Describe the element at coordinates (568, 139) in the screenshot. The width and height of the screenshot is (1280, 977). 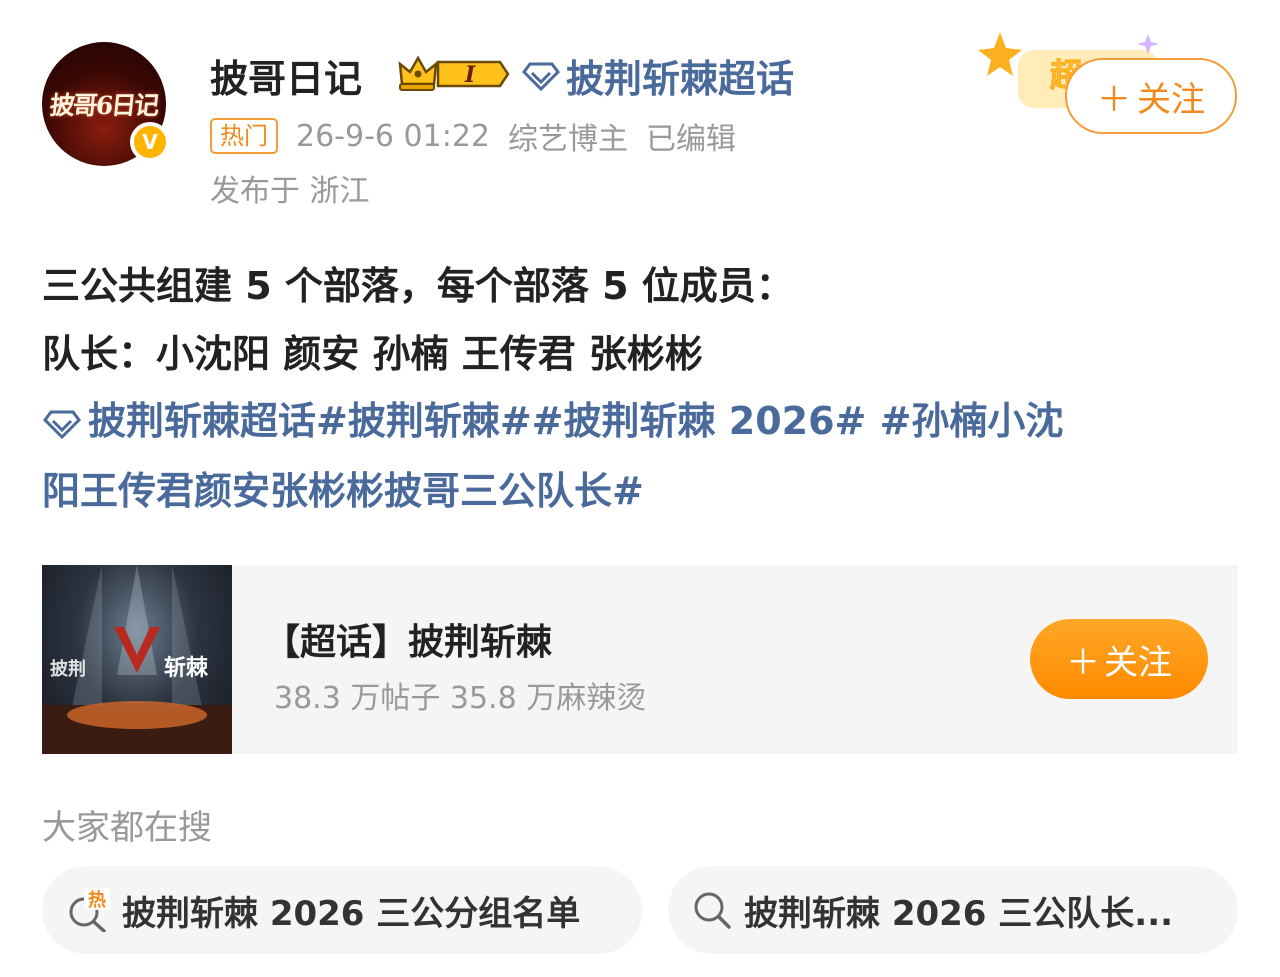
I see `author-role: 综艺博主` at that location.